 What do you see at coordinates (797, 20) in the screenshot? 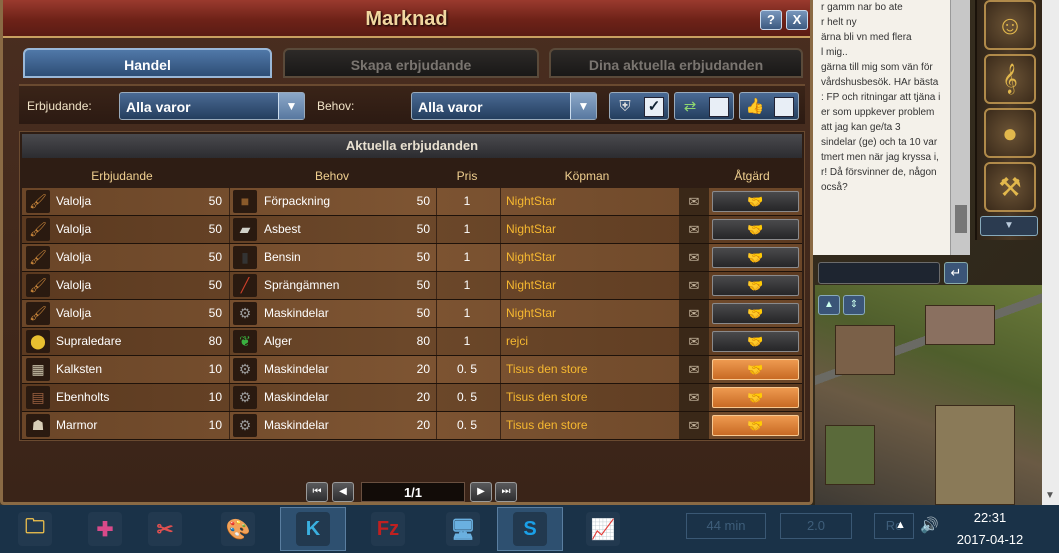
I see `close-button: X` at bounding box center [797, 20].